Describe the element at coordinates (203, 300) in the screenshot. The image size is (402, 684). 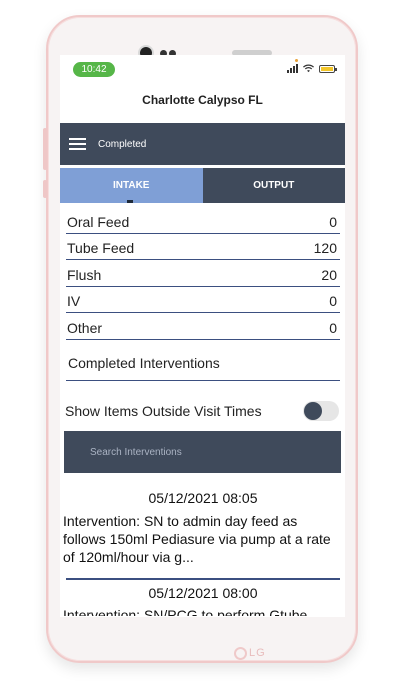
I see `intake-row-iv: IV 0` at that location.